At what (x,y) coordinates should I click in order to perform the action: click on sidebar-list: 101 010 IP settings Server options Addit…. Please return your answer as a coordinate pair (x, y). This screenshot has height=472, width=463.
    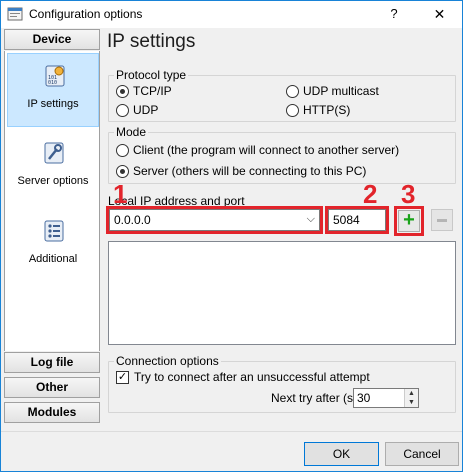
    Looking at the image, I should click on (52, 201).